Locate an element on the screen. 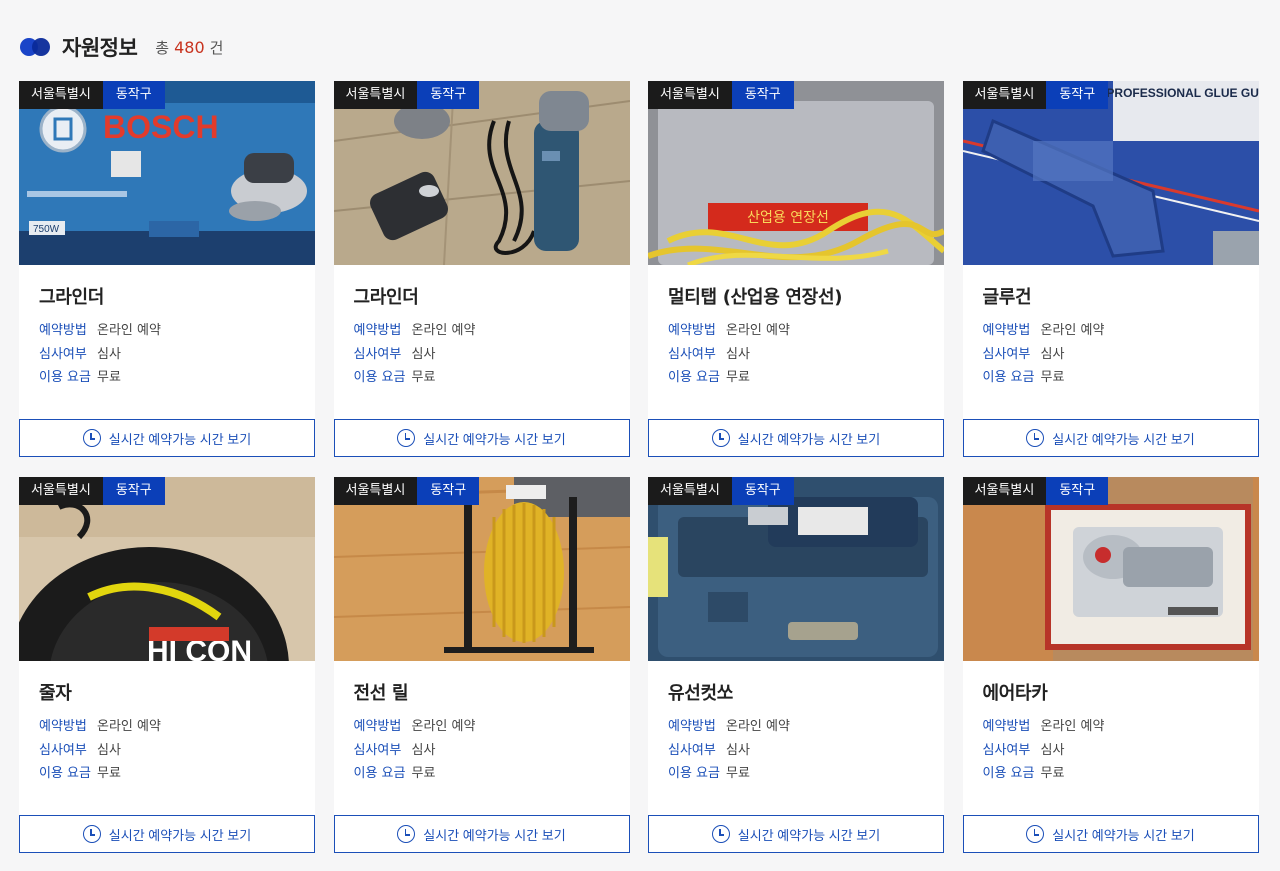 The image size is (1280, 871). resource-name: 멀티탭 (산업용 연장선) is located at coordinates (755, 296).